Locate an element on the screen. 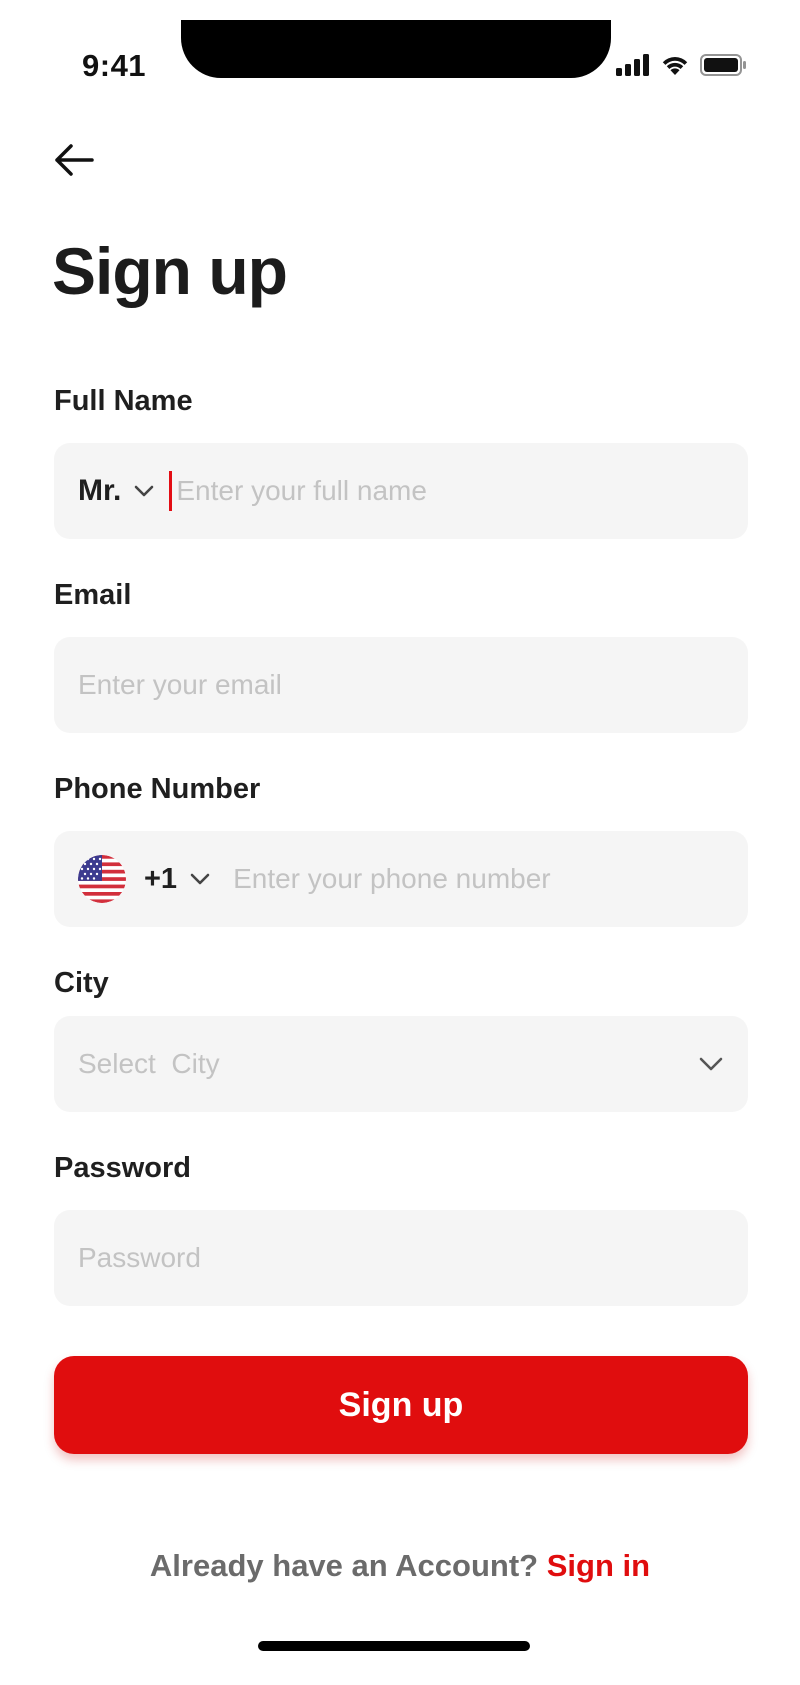  sign-in-link: Sign in is located at coordinates (598, 1565).